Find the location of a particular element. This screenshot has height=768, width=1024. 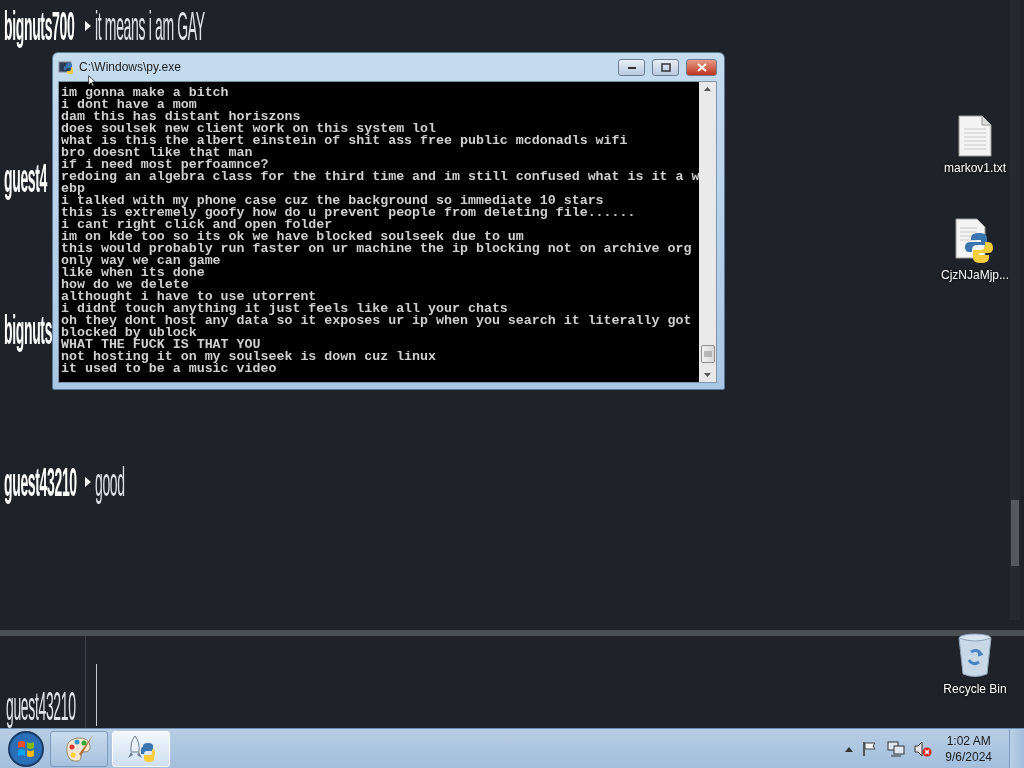

desktop-icon: Recycle Bin is located at coordinates (975, 664).